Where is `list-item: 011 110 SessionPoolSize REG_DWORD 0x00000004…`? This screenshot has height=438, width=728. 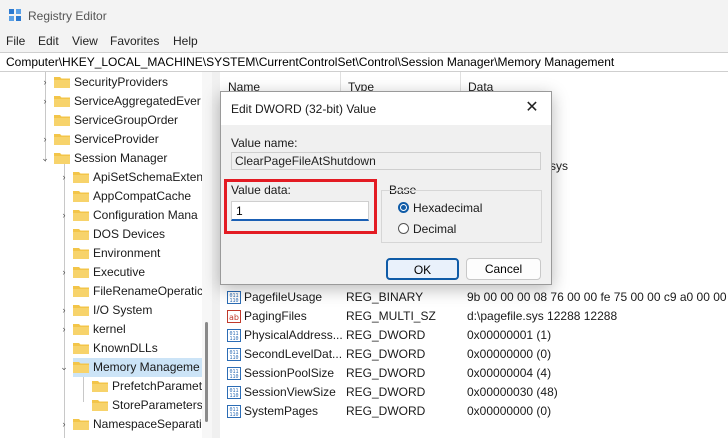
list-item: 011 110 SessionPoolSize REG_DWORD 0x00000004… is located at coordinates (474, 373).